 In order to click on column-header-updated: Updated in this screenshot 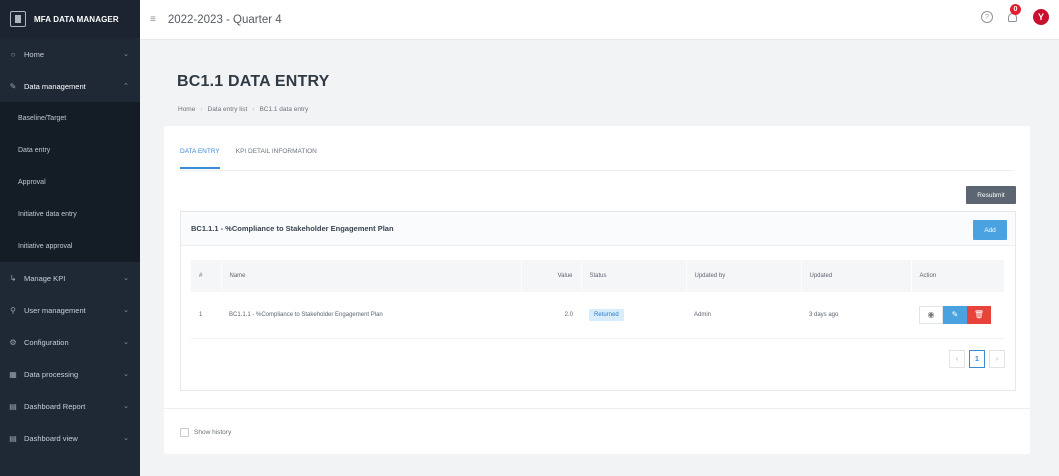, I will do `click(856, 276)`.